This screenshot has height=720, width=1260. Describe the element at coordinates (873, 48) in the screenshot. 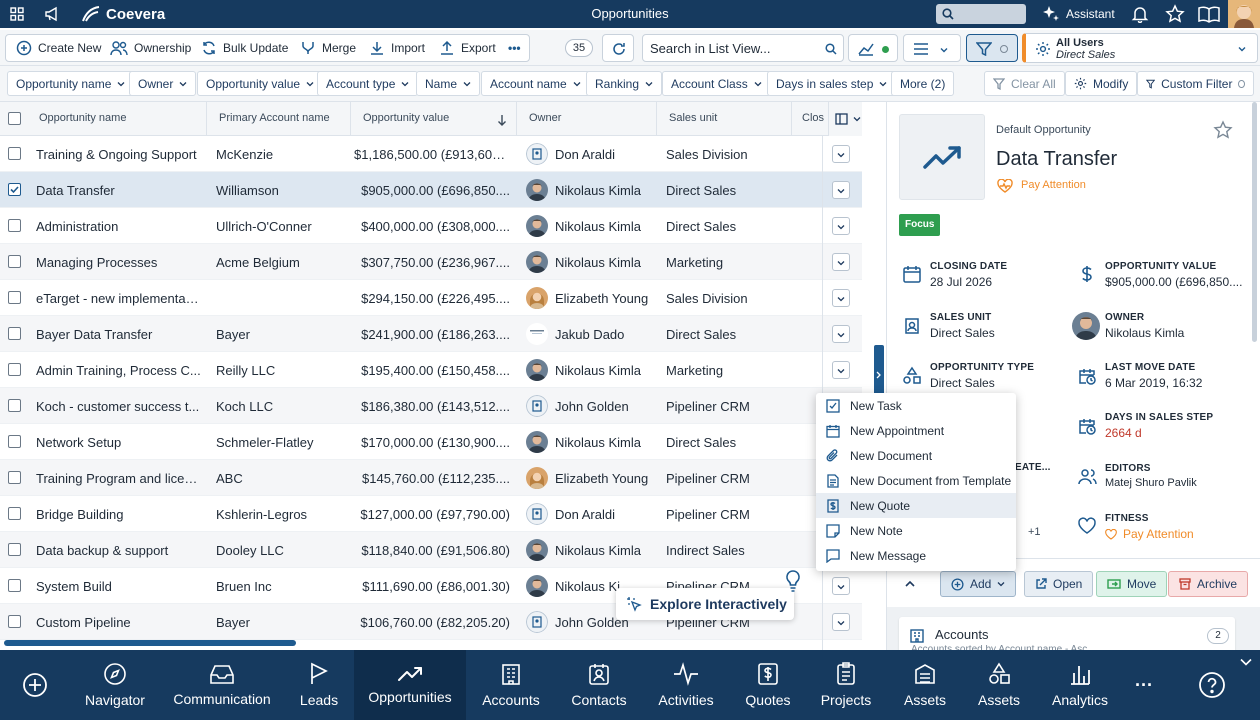

I see `pipeline-view-button` at that location.